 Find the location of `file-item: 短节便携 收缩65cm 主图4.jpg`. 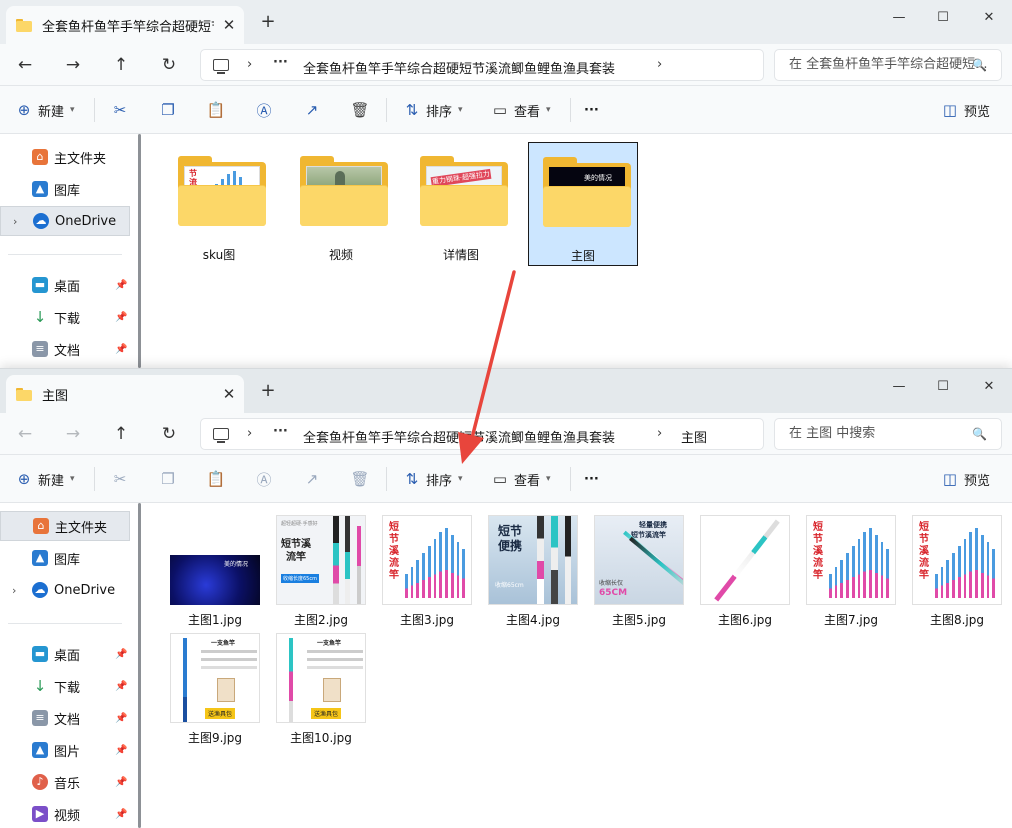

file-item: 短节便携 收缩65cm 主图4.jpg is located at coordinates (533, 571).